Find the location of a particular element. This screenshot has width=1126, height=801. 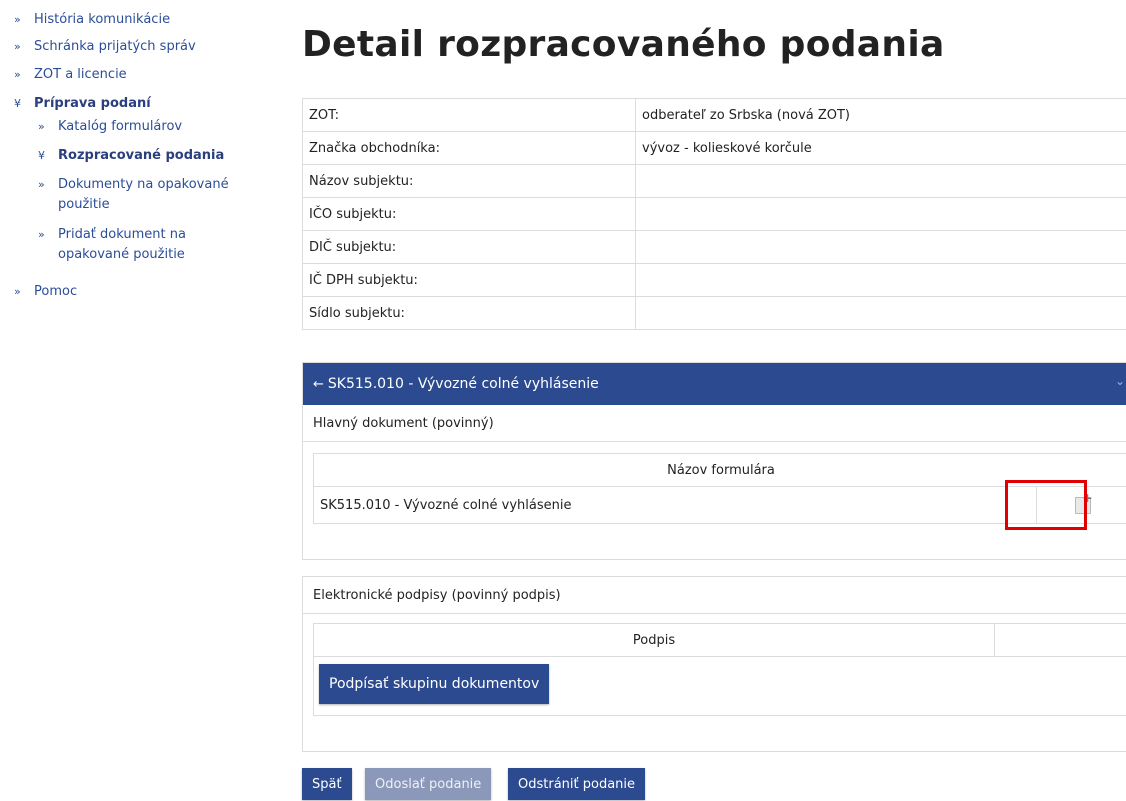

sign-documents-button: Podpísať skupinu dokumentov is located at coordinates (434, 684).